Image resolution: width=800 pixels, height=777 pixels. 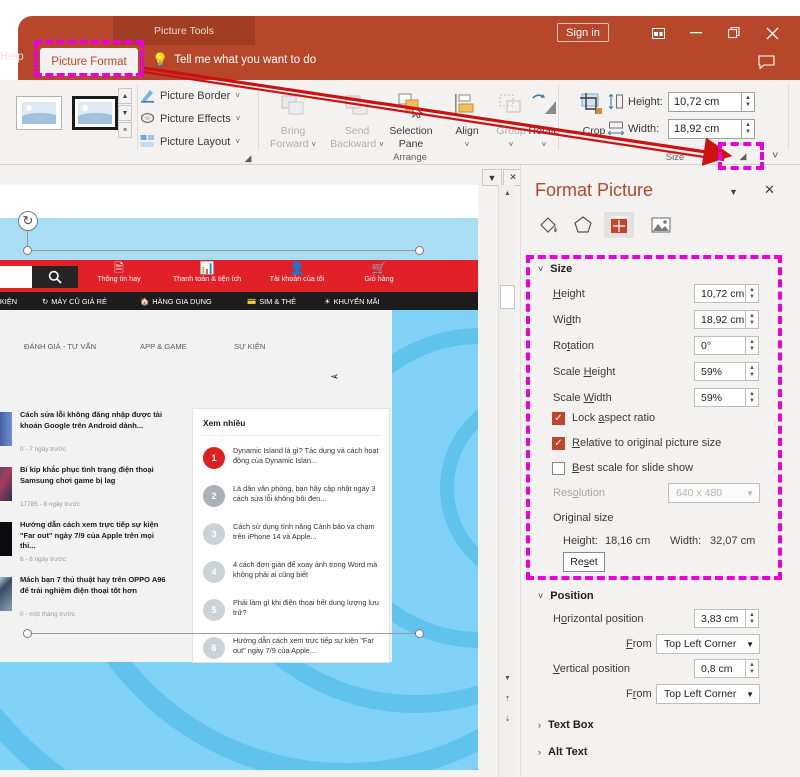 What do you see at coordinates (248, 158) in the screenshot?
I see `picture-styles-dialog-launcher-icon: ◢` at bounding box center [248, 158].